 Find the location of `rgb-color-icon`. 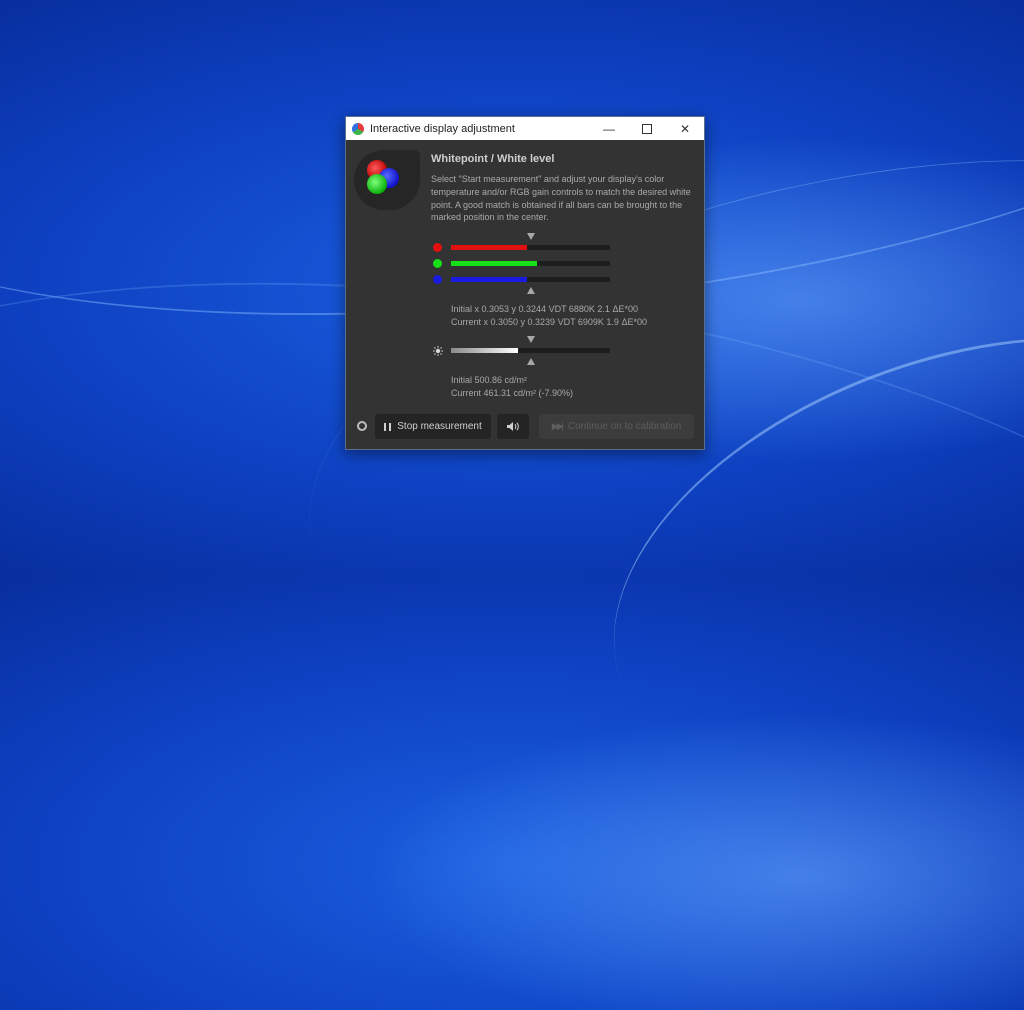

rgb-color-icon is located at coordinates (387, 180).